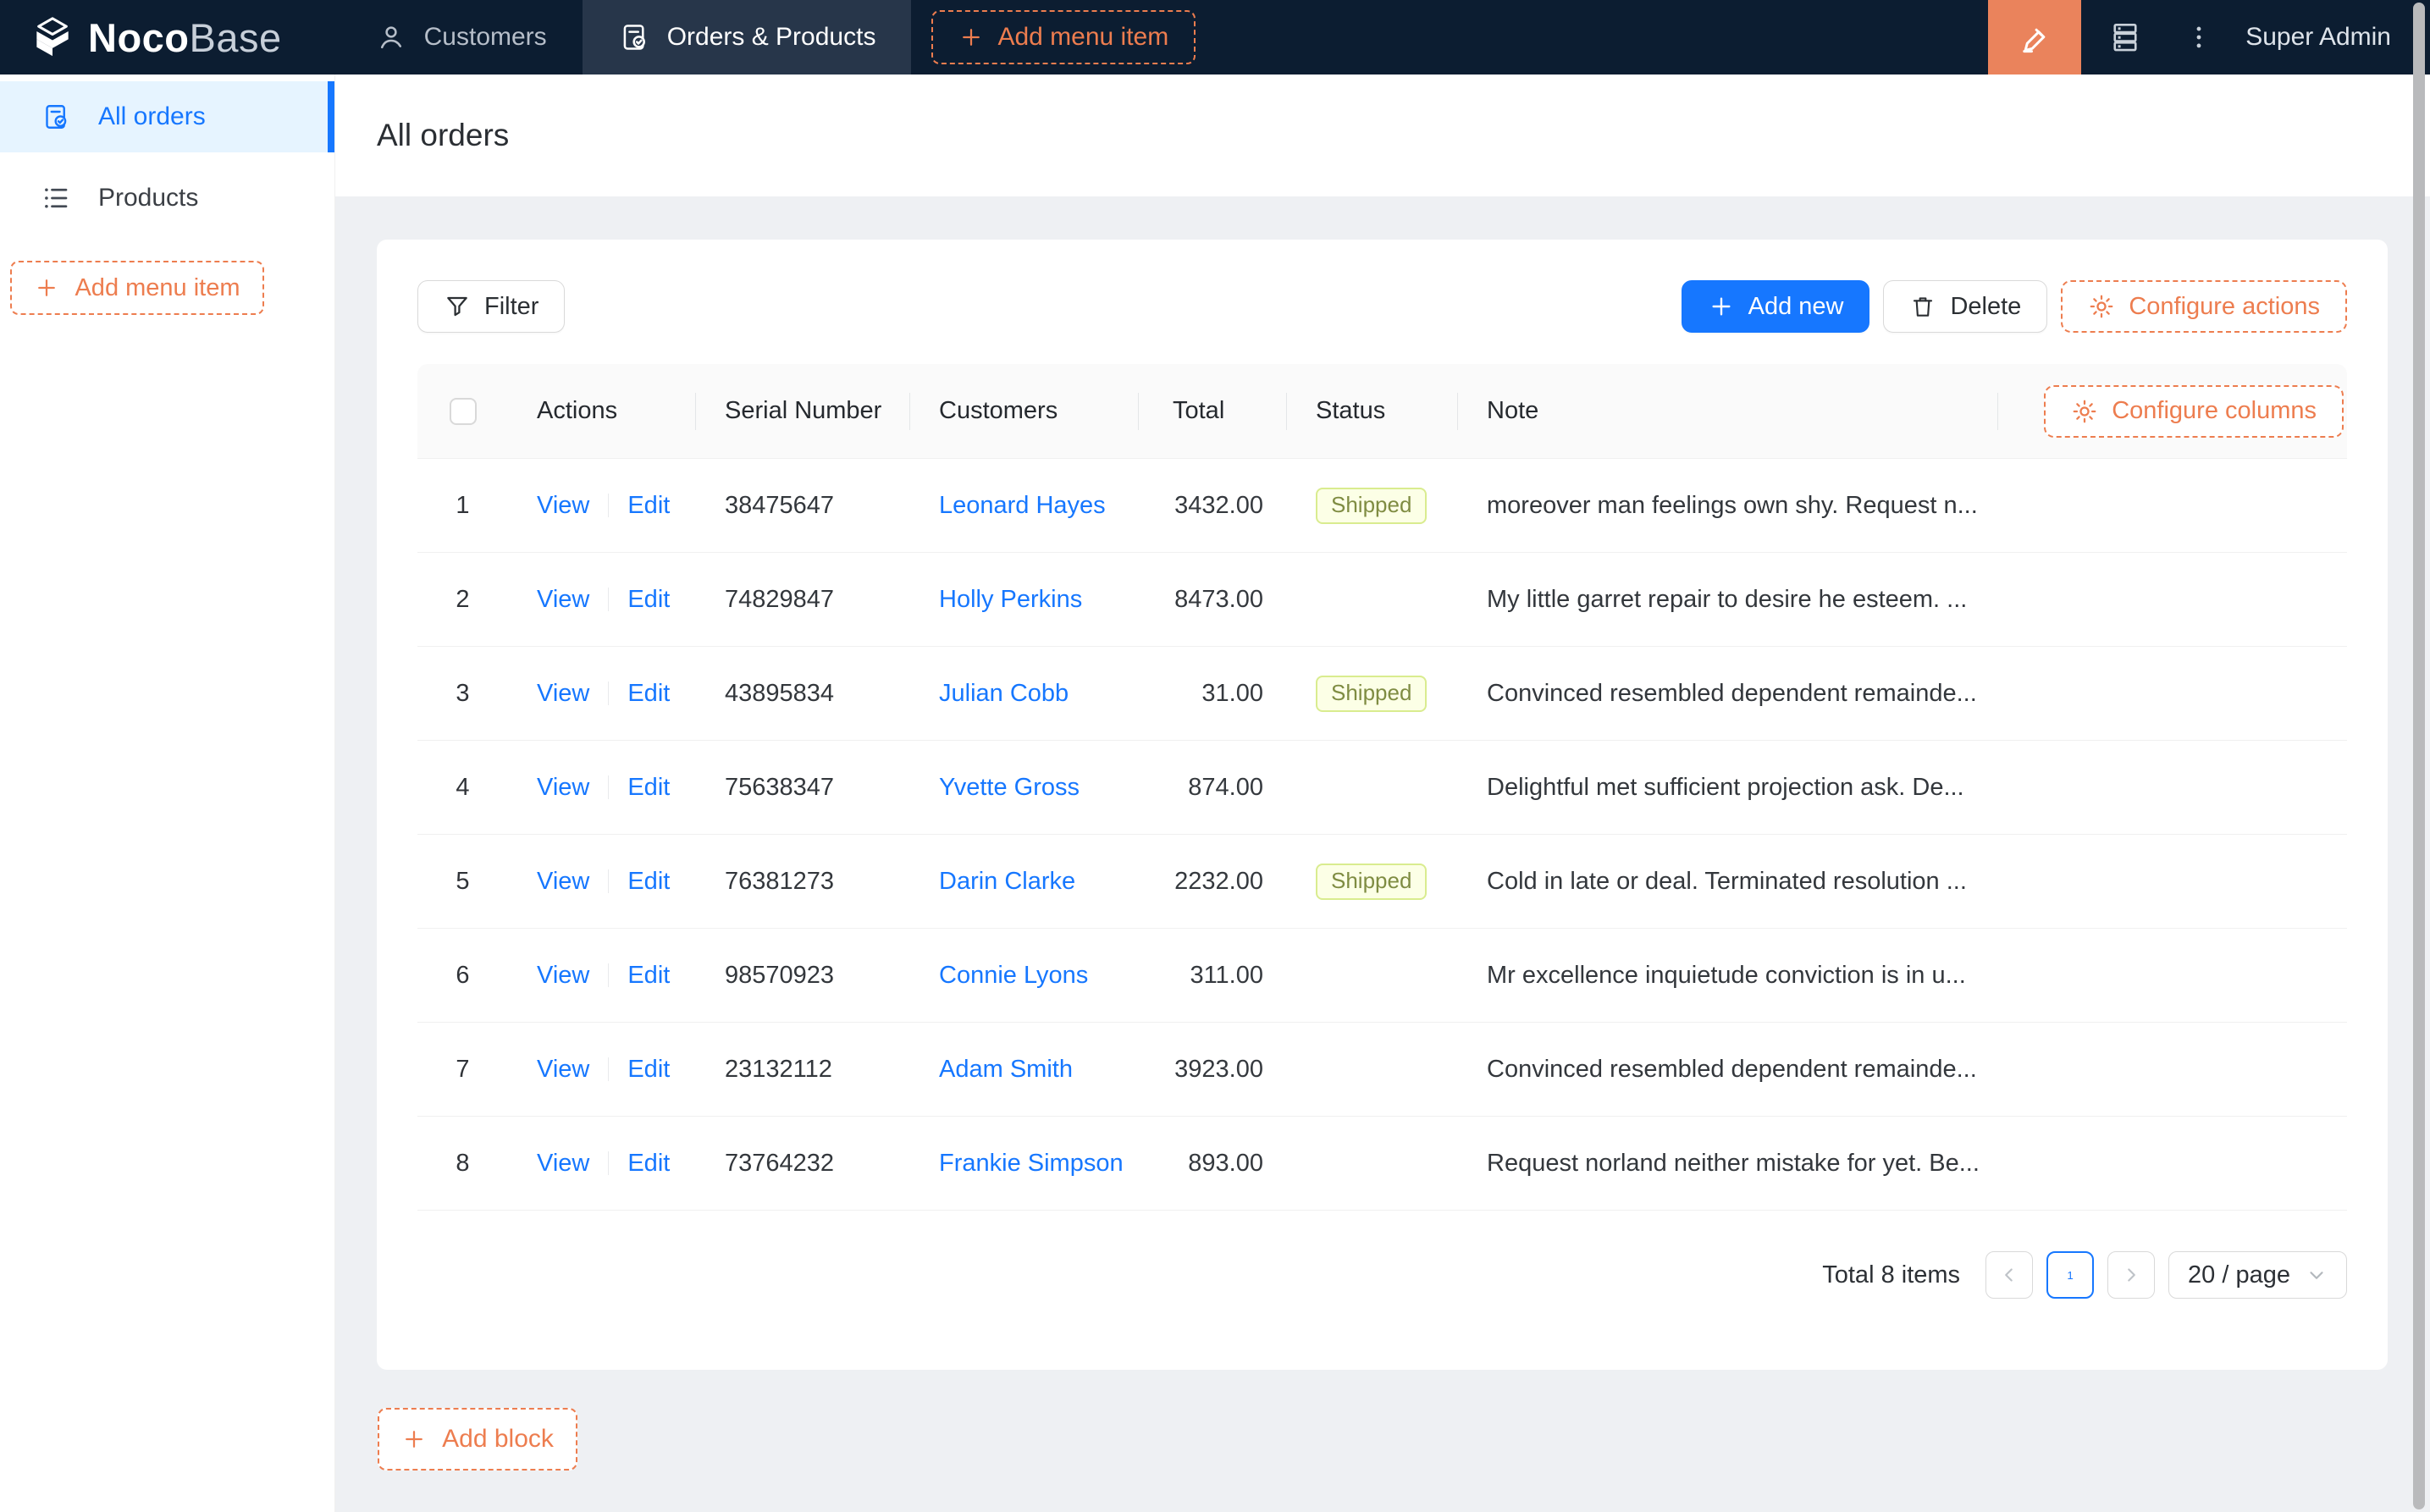 Image resolution: width=2430 pixels, height=1512 pixels. Describe the element at coordinates (1218, 505) in the screenshot. I see `total-cell: 3432.00` at that location.